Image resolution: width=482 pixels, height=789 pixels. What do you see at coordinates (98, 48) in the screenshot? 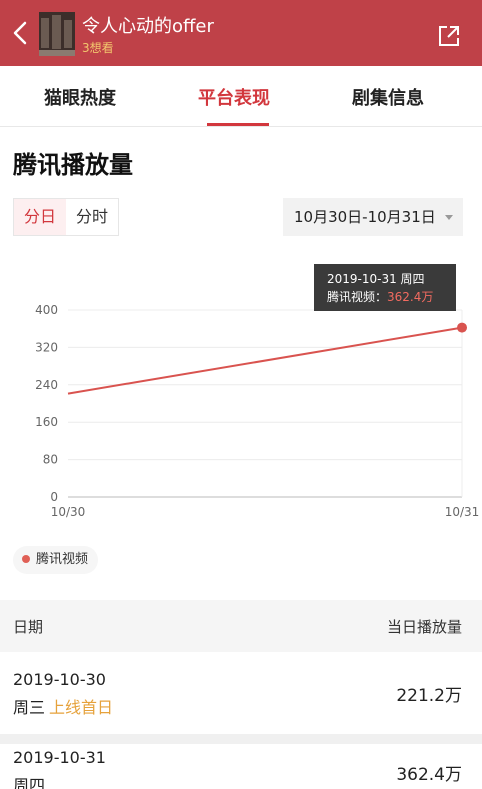
I see `want-count: 3想看` at bounding box center [98, 48].